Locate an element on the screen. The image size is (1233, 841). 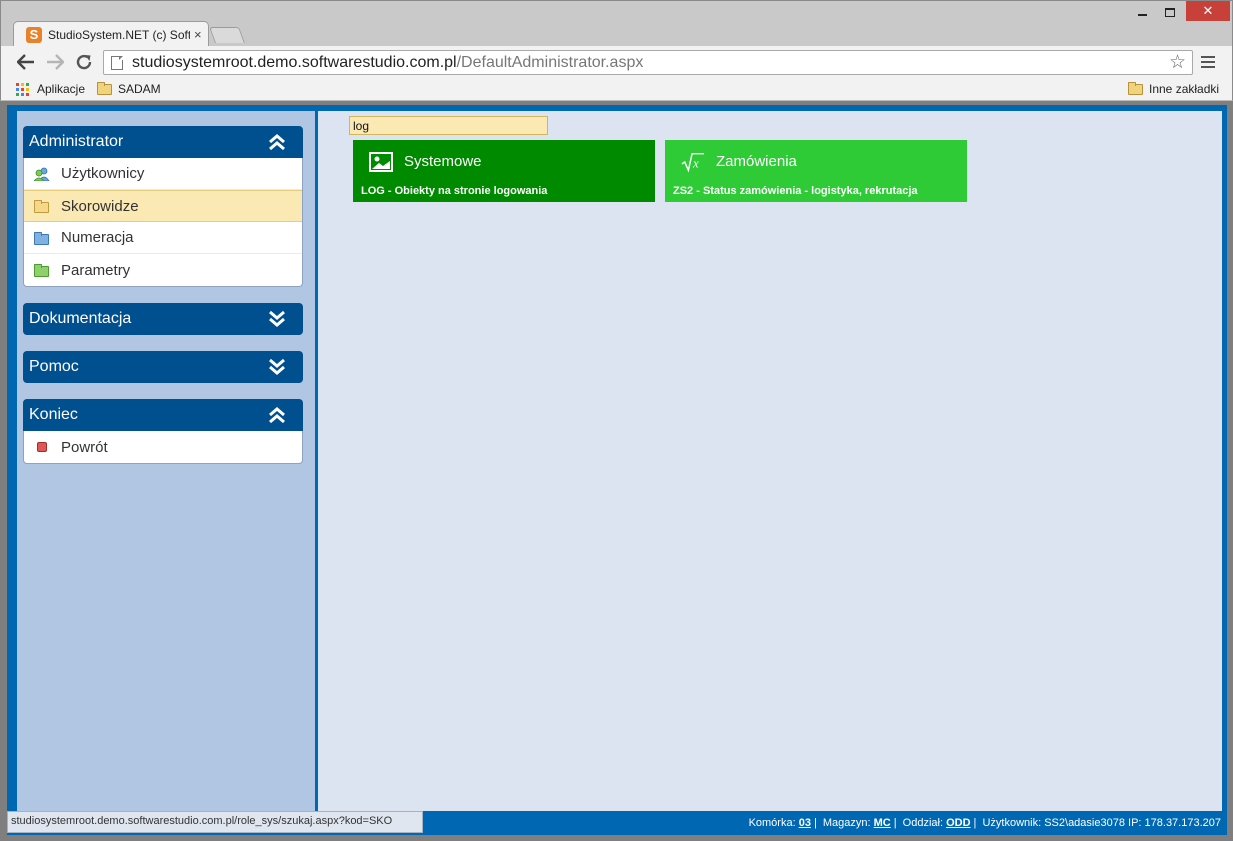
folder-green-icon is located at coordinates (42, 270).